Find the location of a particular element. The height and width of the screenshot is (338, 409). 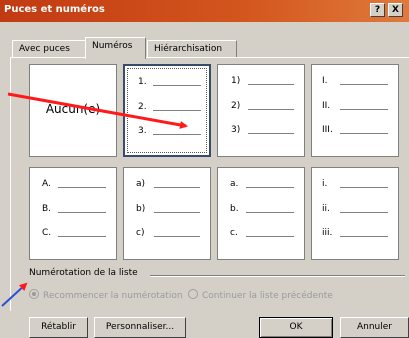

restart-numbering-label: Recommencer la numérotation is located at coordinates (113, 296).